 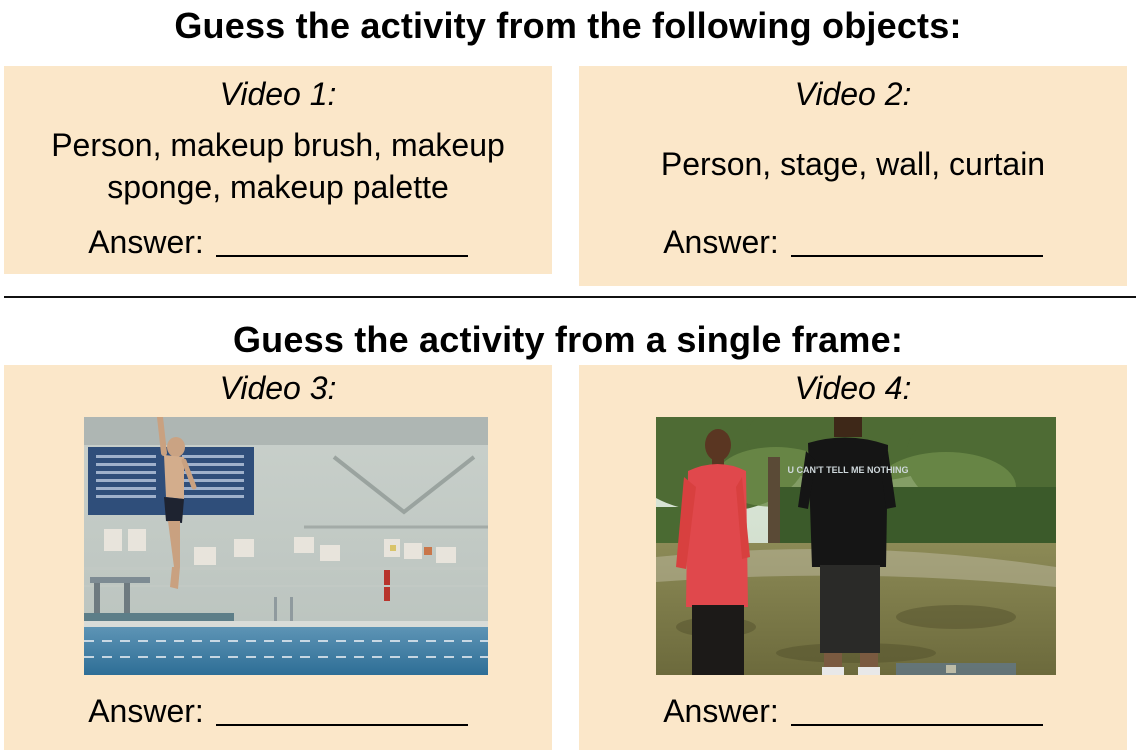 What do you see at coordinates (853, 388) in the screenshot?
I see `video-4-label: Video 4:` at bounding box center [853, 388].